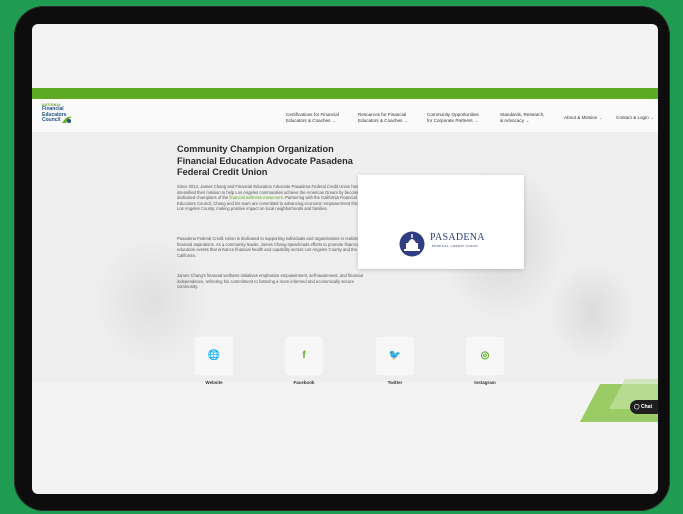 This screenshot has height=514, width=683. Describe the element at coordinates (581, 117) in the screenshot. I see `nav-item-label: About & Mission` at that location.